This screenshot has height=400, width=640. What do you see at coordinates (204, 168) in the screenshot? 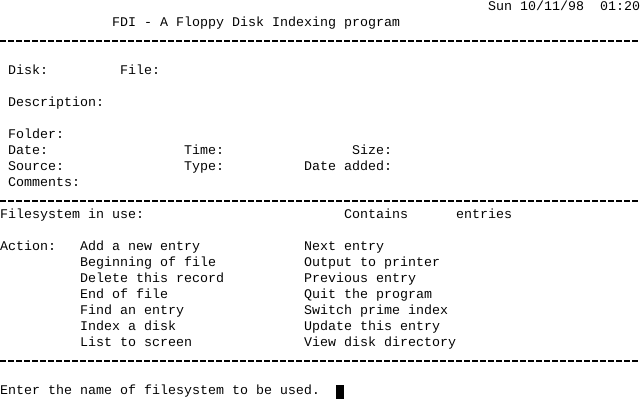
I see `field-label: Type:` at bounding box center [204, 168].